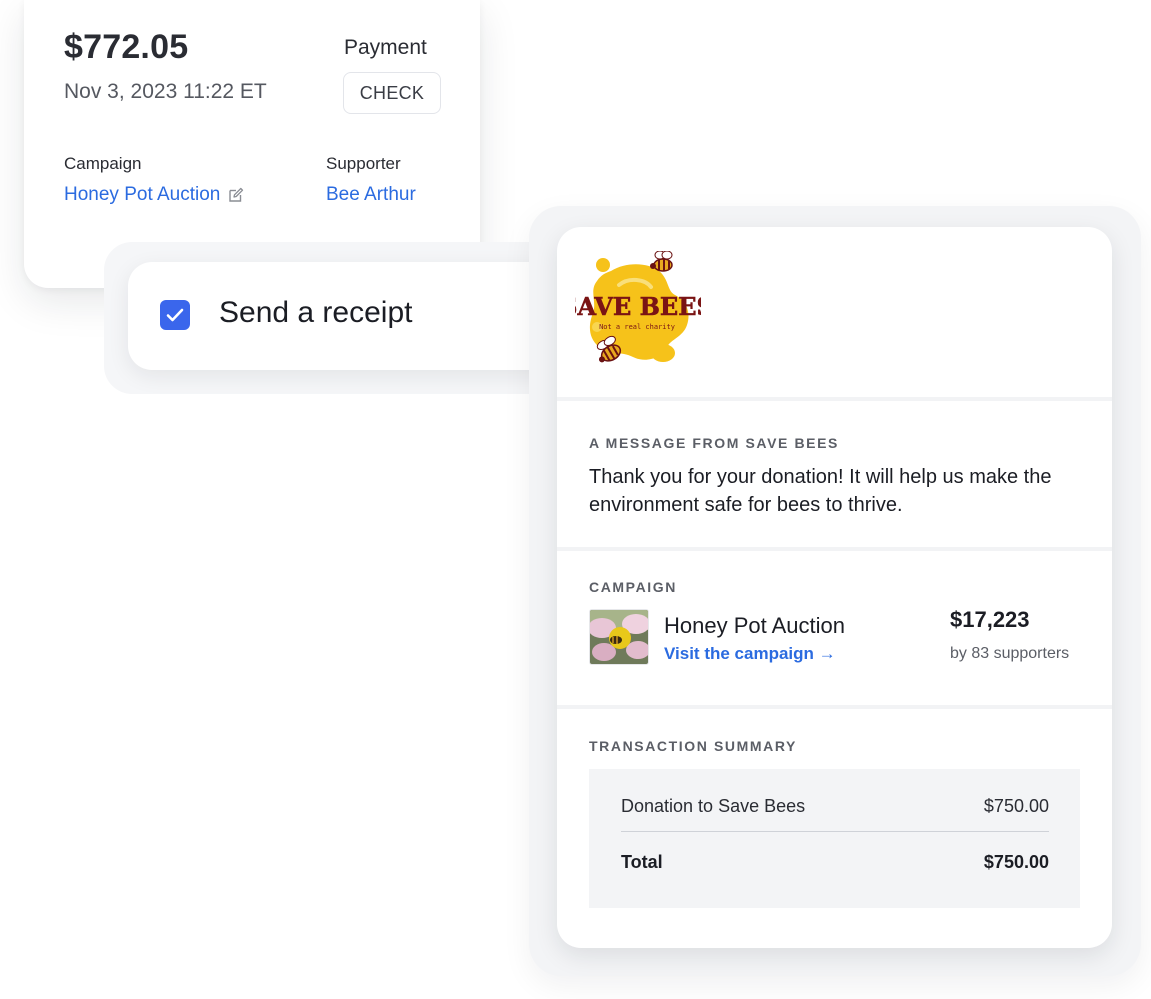 The image size is (1151, 999). What do you see at coordinates (693, 746) in the screenshot?
I see `summary-heading: TRANSACTION SUMMARY` at bounding box center [693, 746].